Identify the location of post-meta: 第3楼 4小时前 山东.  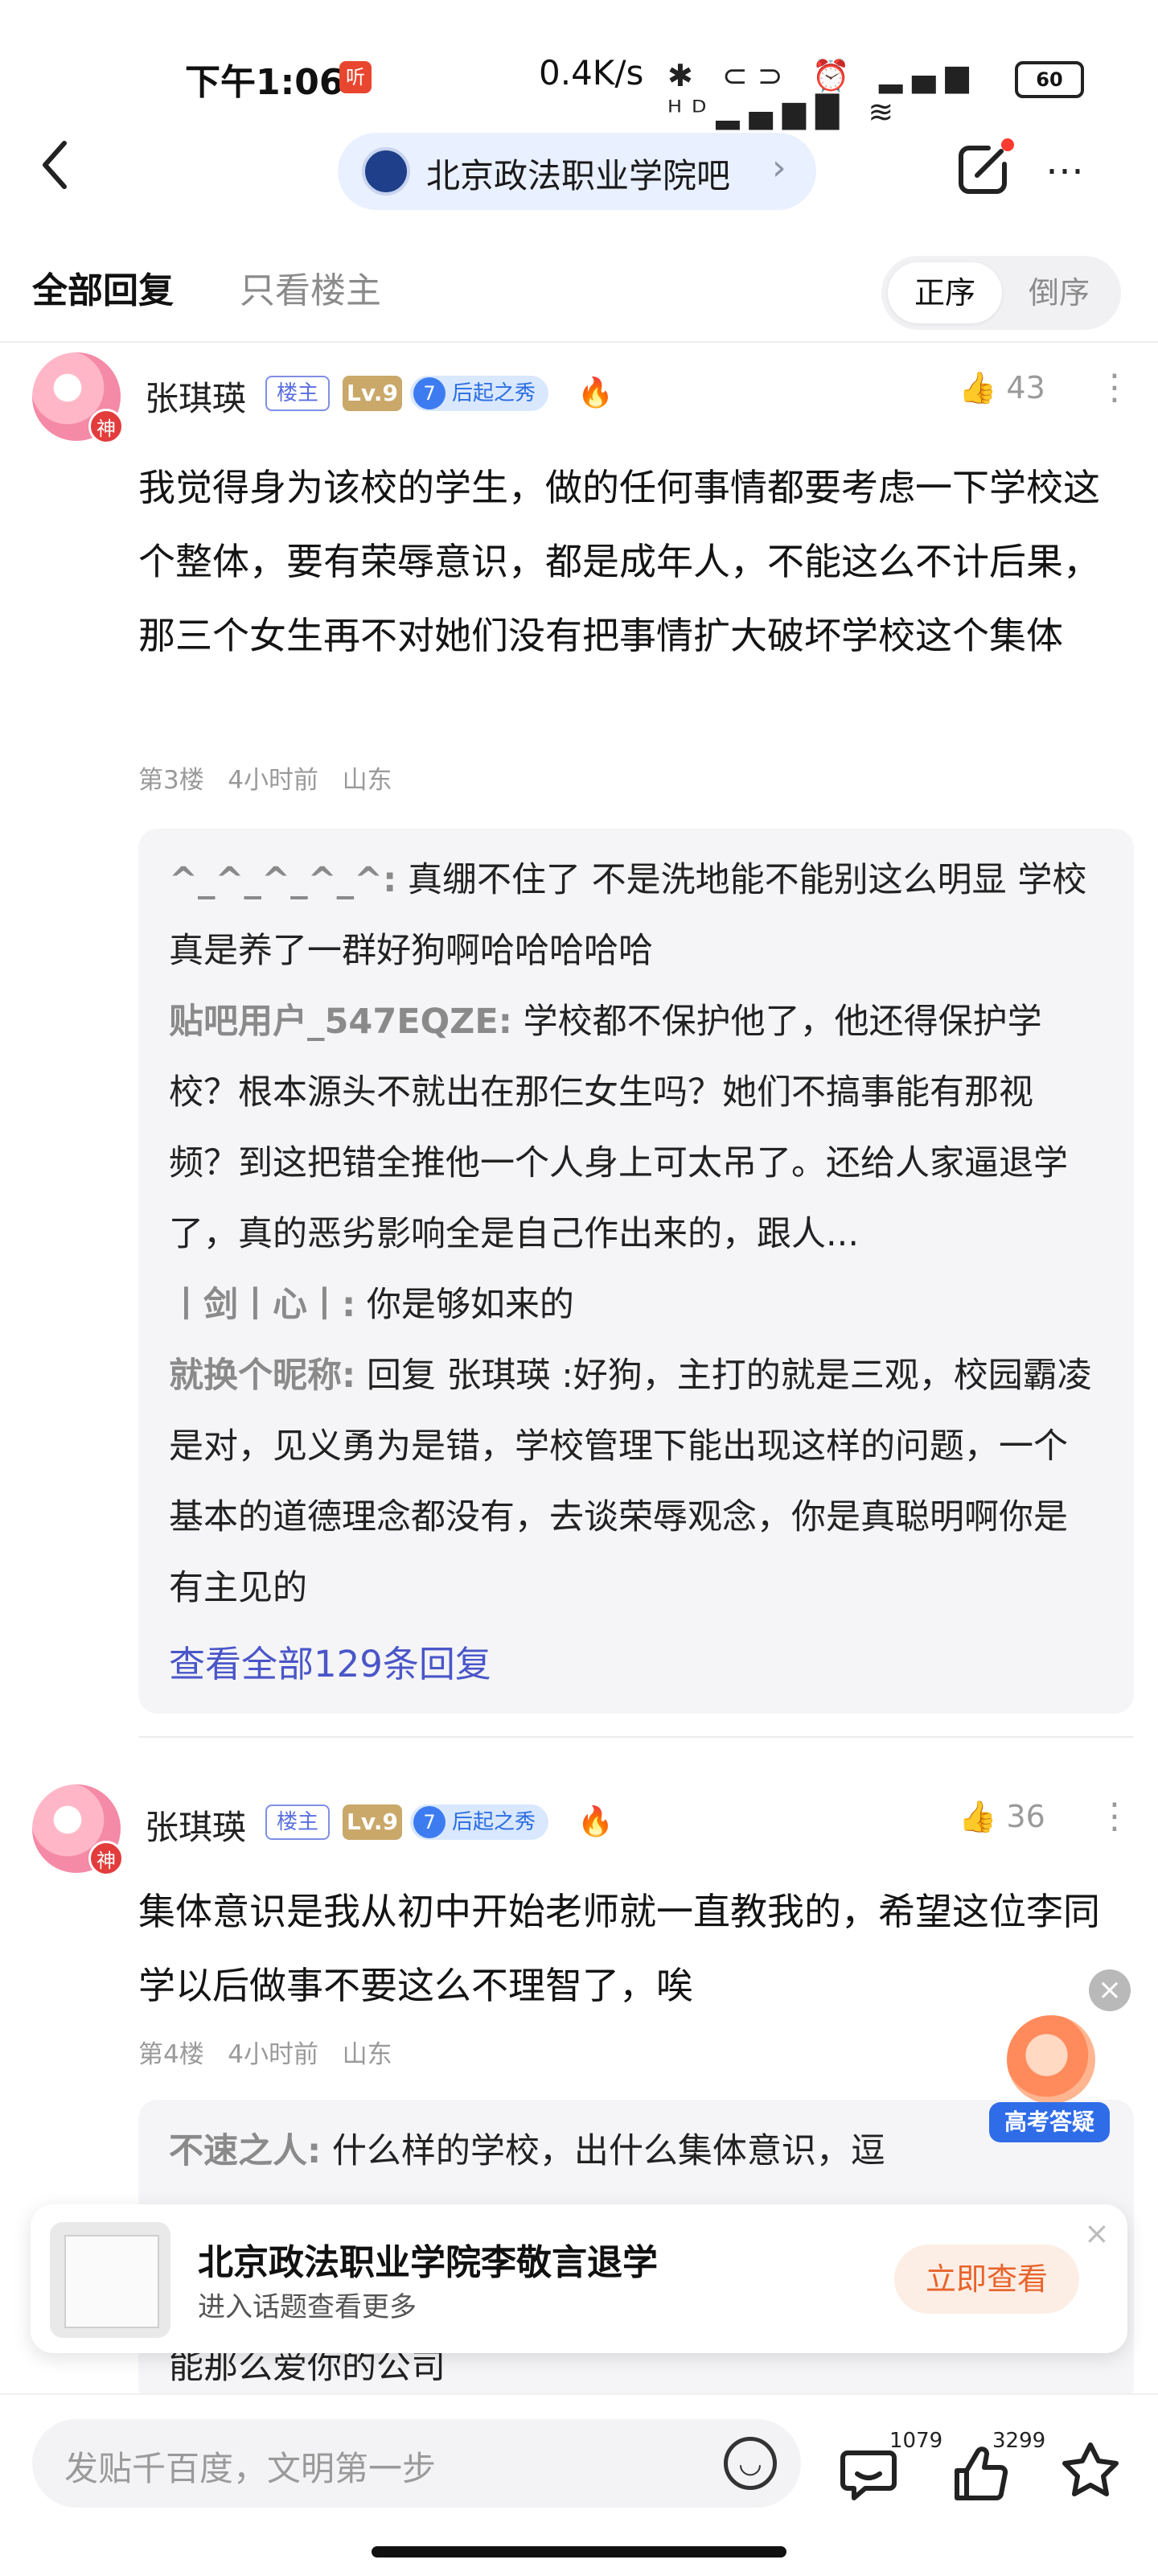
(265, 777).